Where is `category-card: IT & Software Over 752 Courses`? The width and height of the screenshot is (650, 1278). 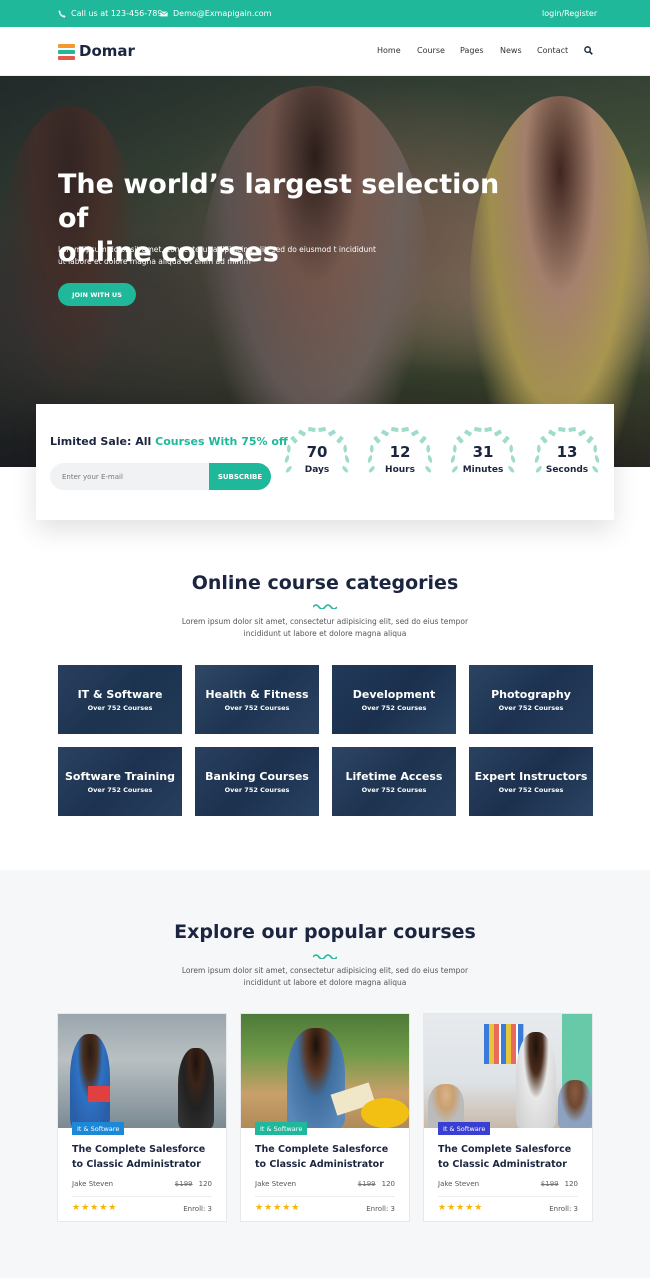 category-card: IT & Software Over 752 Courses is located at coordinates (120, 699).